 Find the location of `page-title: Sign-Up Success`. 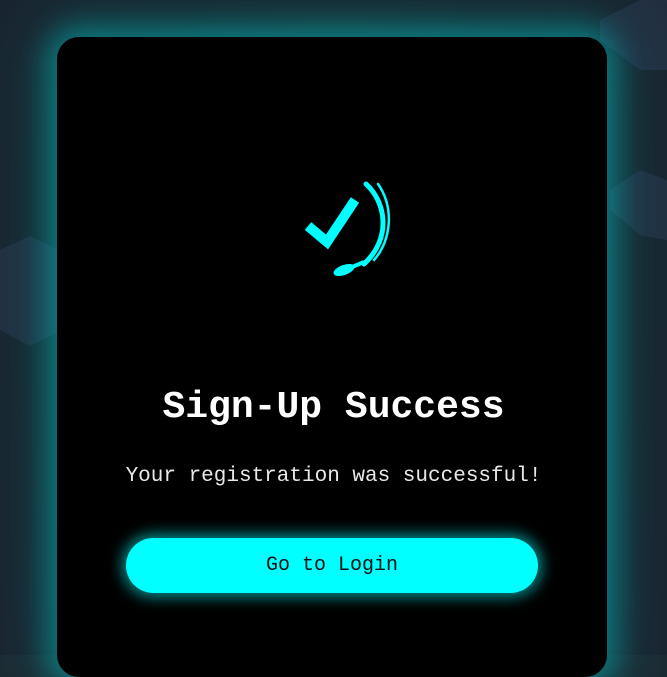

page-title: Sign-Up Success is located at coordinates (333, 407).